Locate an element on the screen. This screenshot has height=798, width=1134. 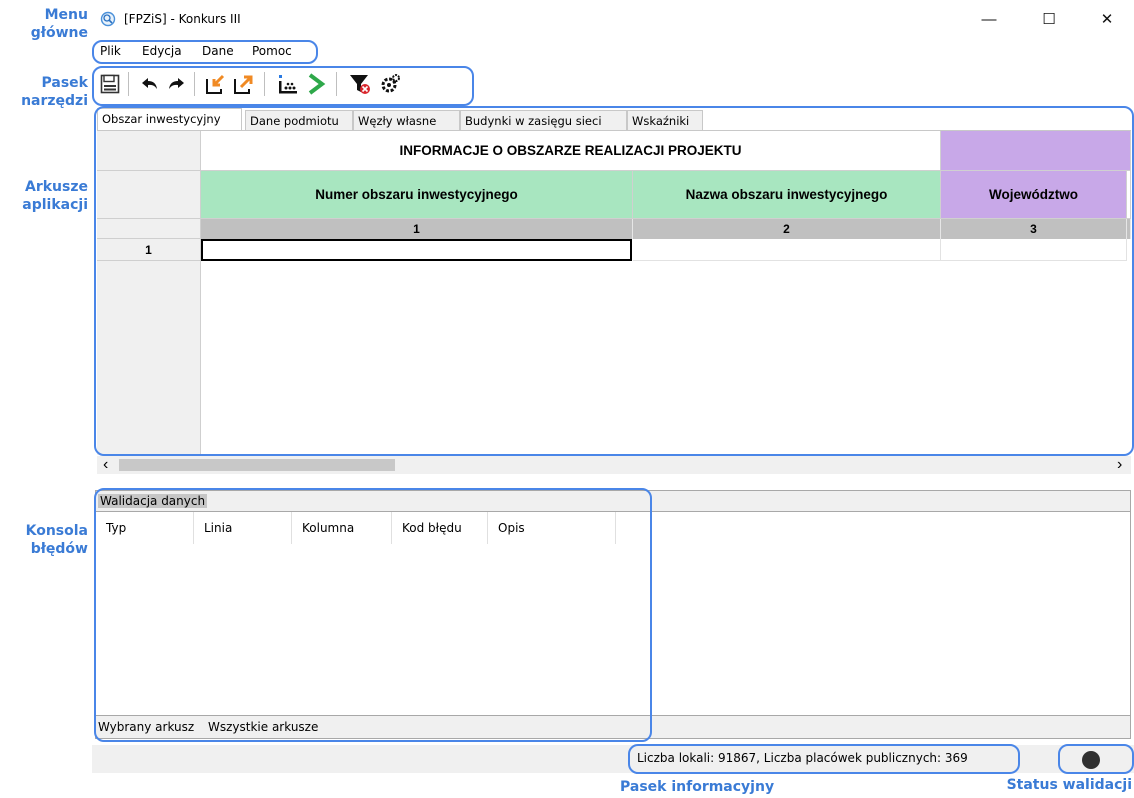
column-header: Numer obszaru inwestycyjnego is located at coordinates (417, 195).